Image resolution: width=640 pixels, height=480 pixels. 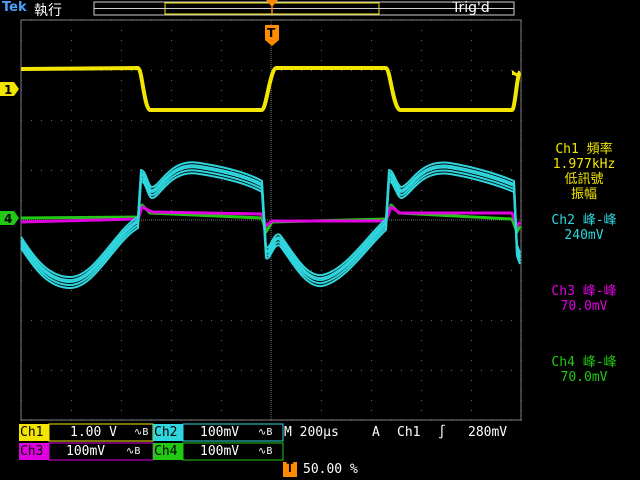 I want to click on measurement-warning: 低訊號, so click(x=584, y=179).